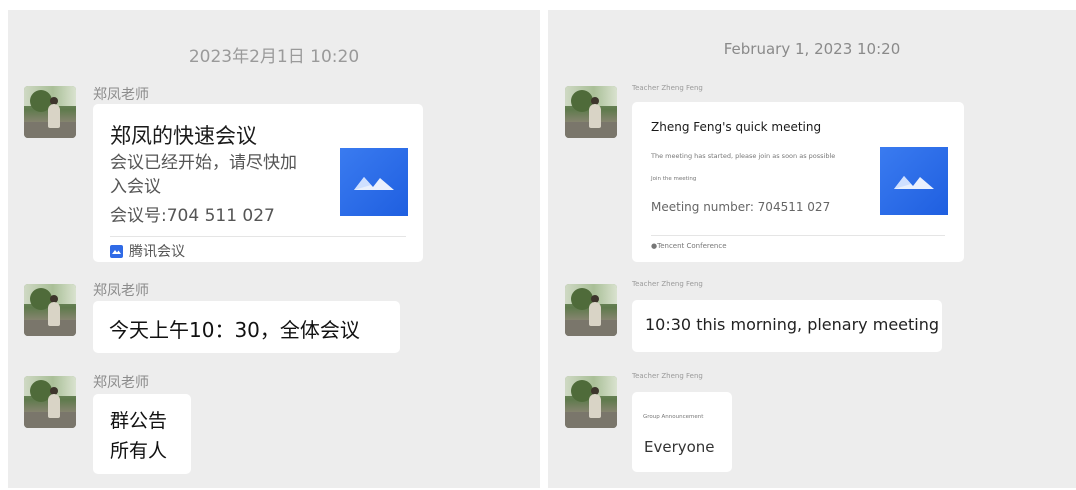  What do you see at coordinates (157, 252) in the screenshot?
I see `card-source-label: 腾讯会议` at bounding box center [157, 252].